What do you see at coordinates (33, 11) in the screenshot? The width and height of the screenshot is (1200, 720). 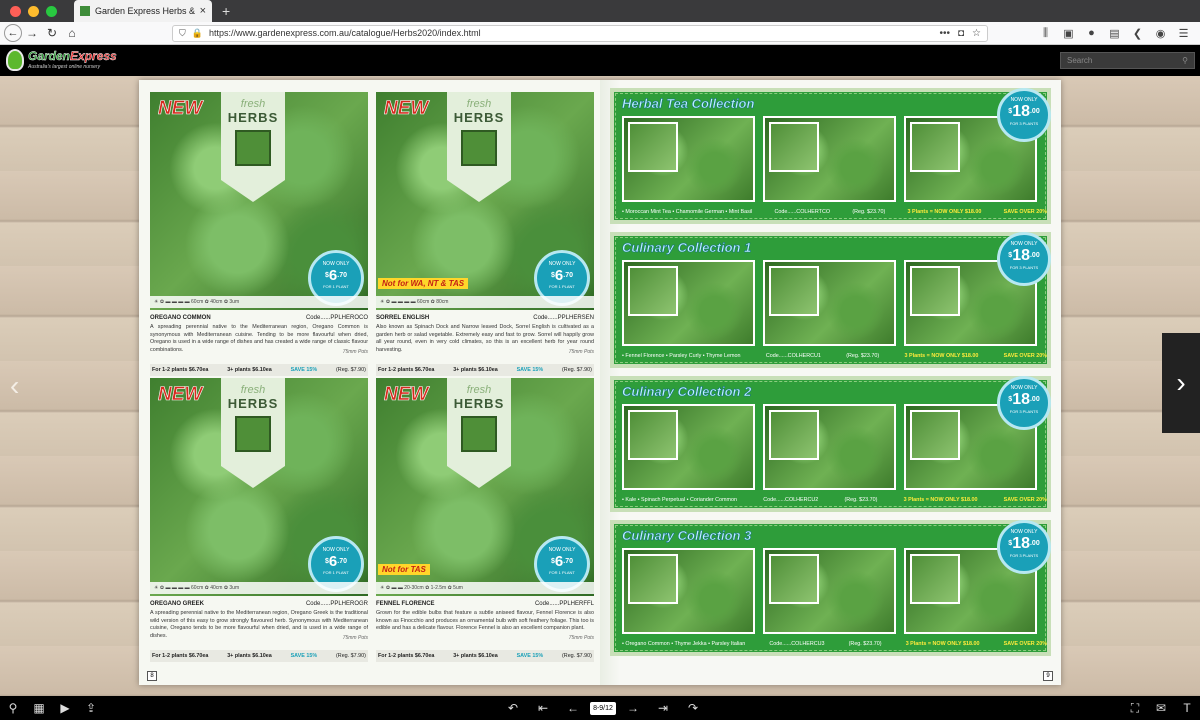 I see `minimize-window-button` at bounding box center [33, 11].